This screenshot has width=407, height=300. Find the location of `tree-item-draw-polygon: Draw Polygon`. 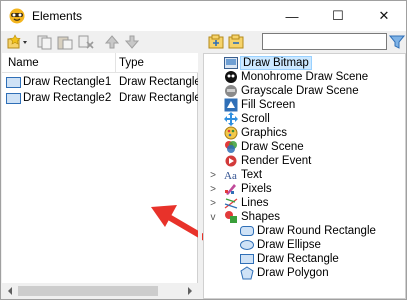

tree-item-draw-polygon: Draw Polygon is located at coordinates (284, 273).